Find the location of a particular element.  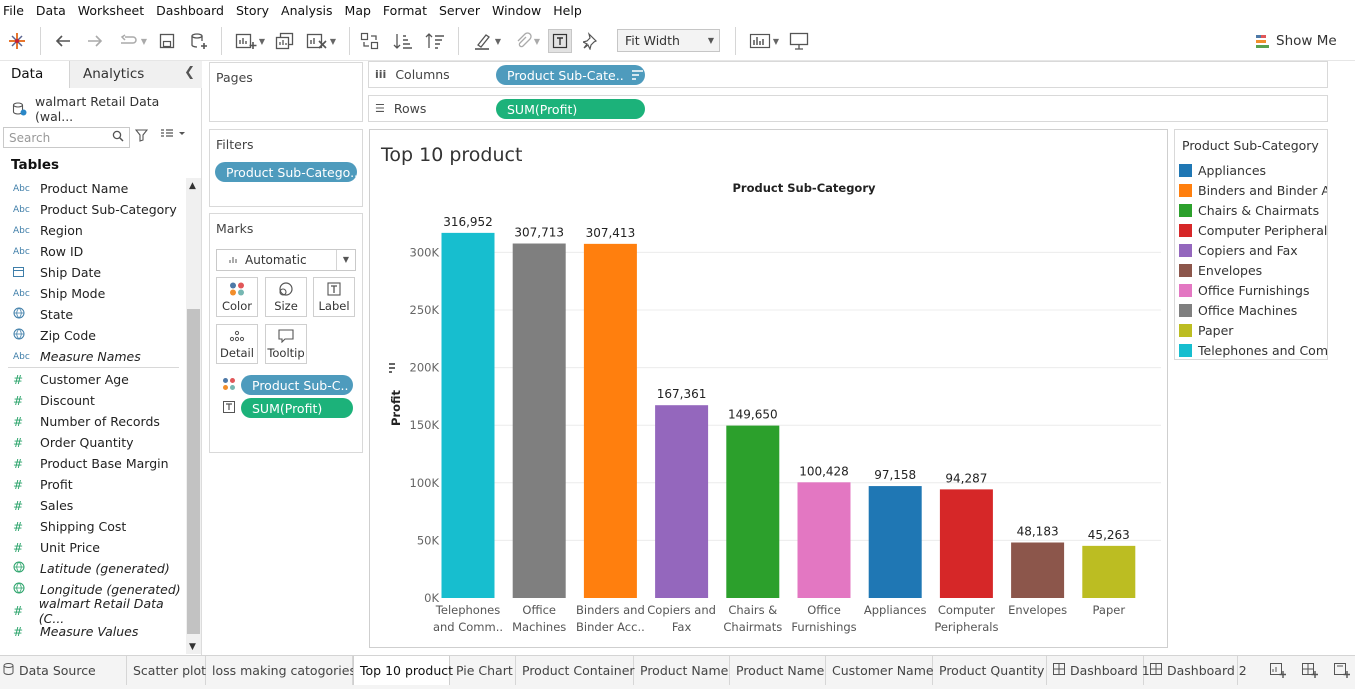

menu-dashboard: Dashboard is located at coordinates (190, 10).